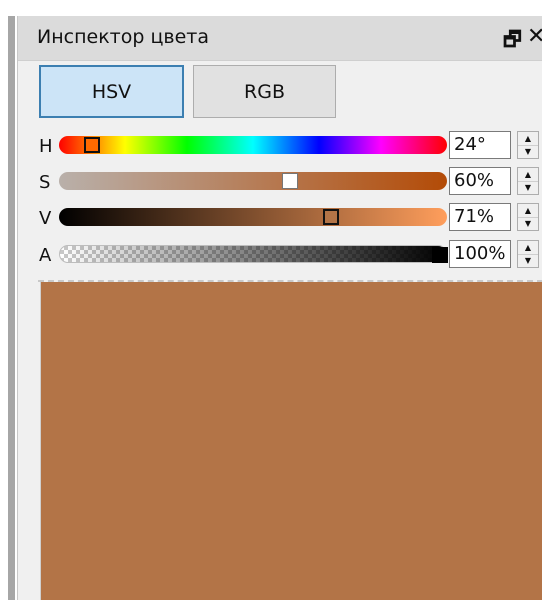 The height and width of the screenshot is (600, 542). Describe the element at coordinates (440, 255) in the screenshot. I see `alpha-slider-handle` at that location.